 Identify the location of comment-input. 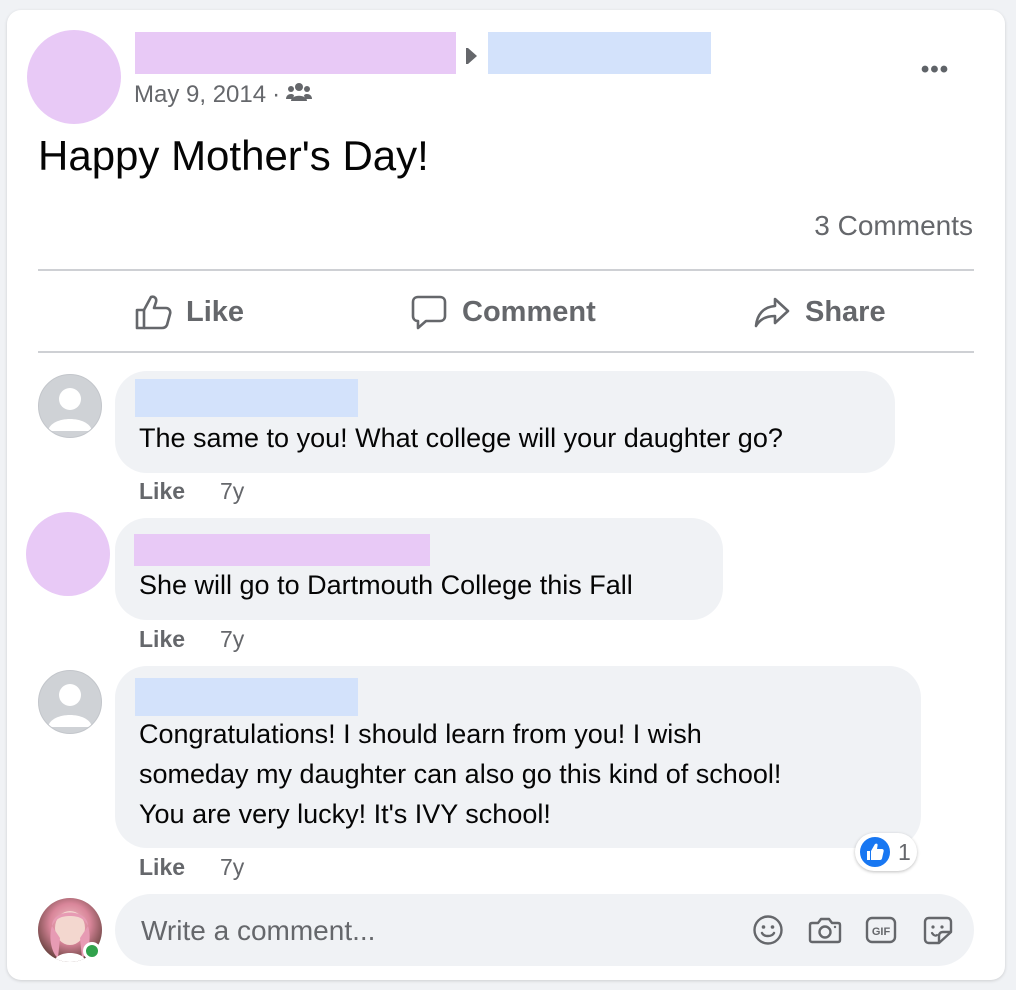
(431, 931).